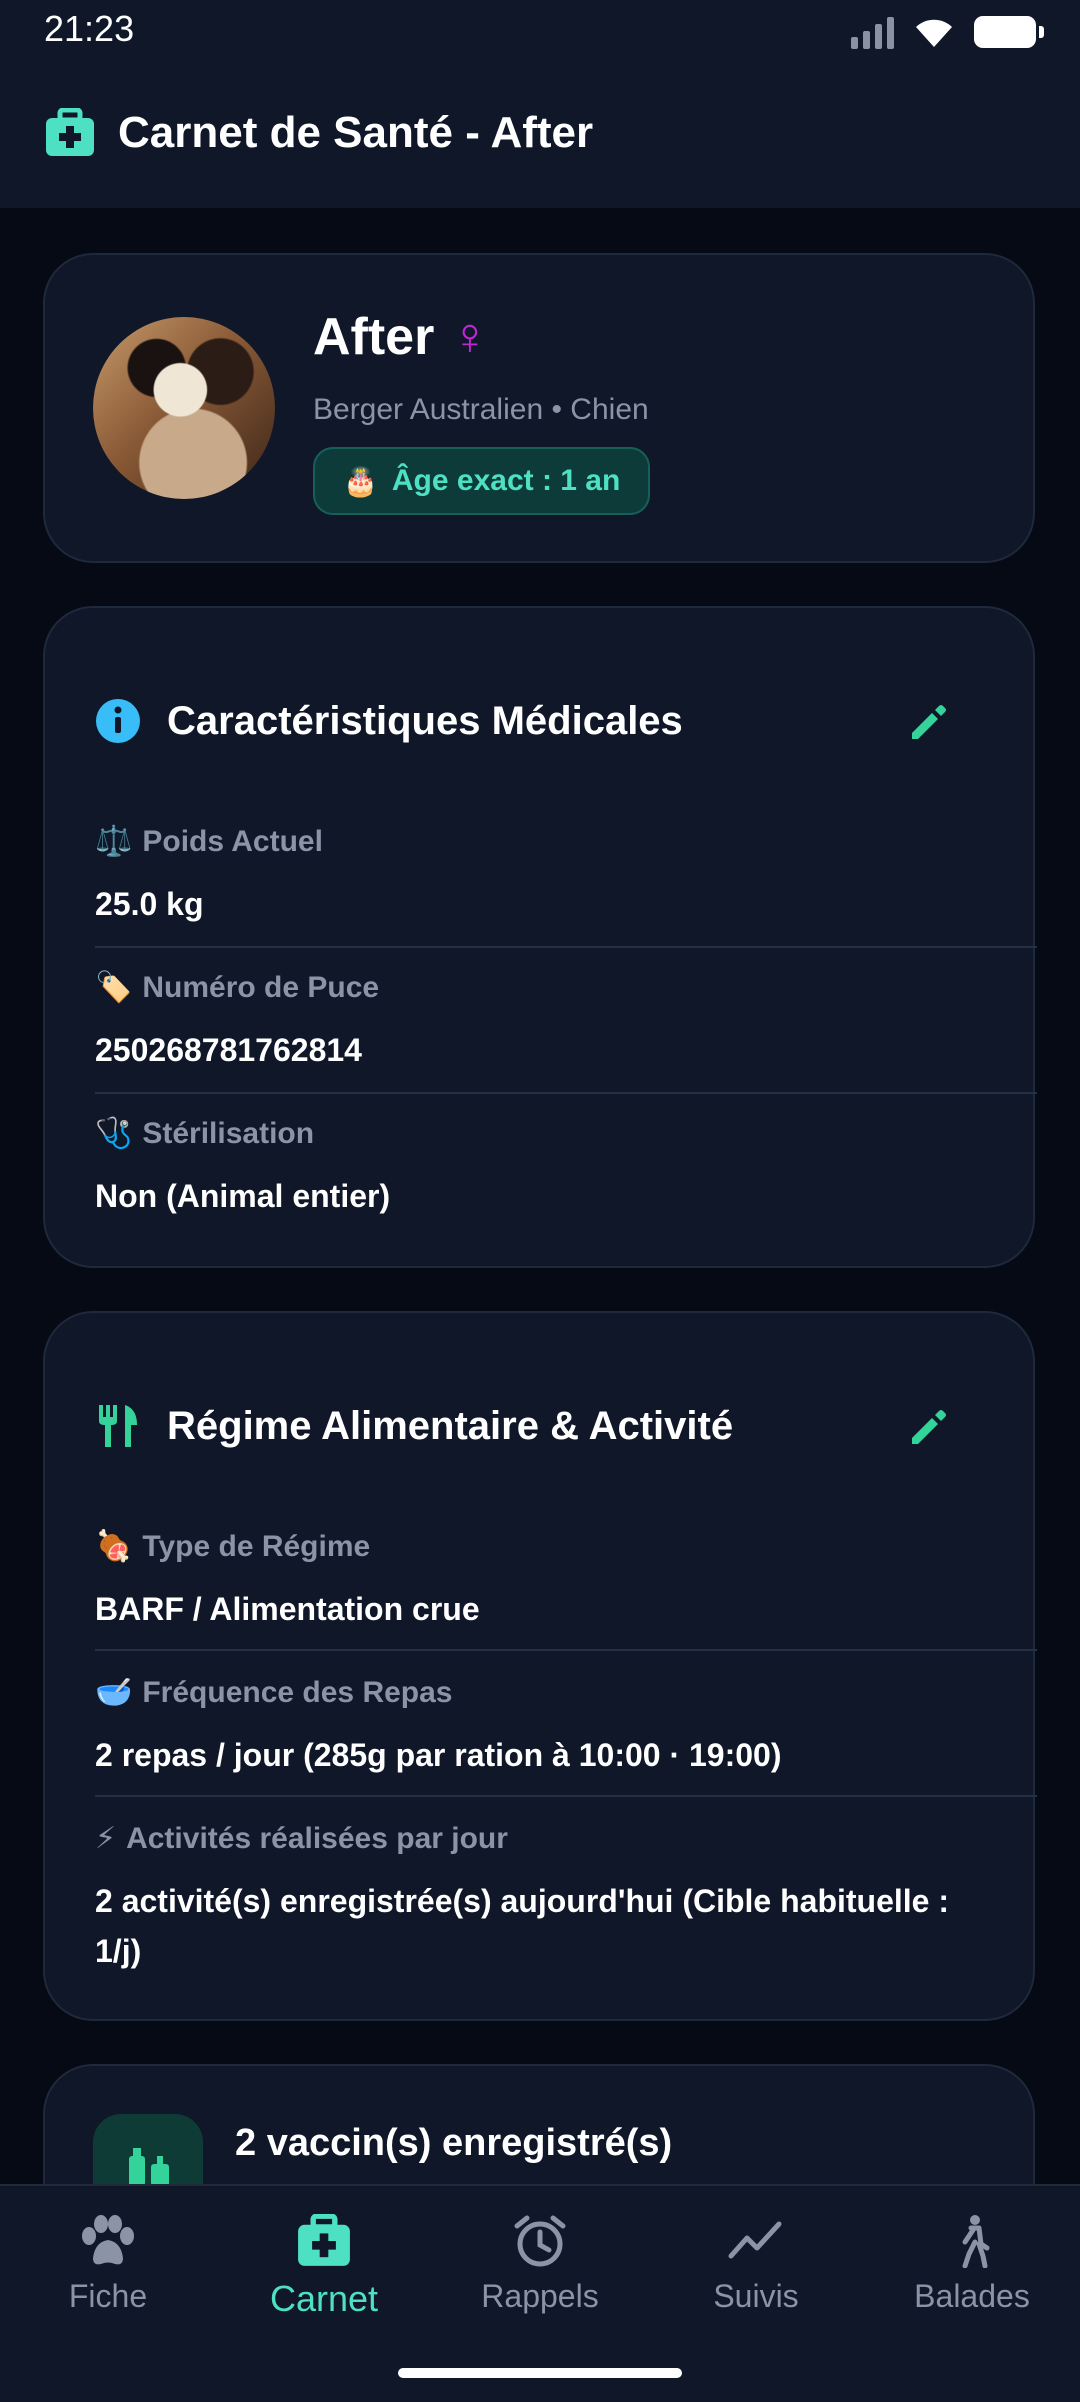 This screenshot has width=1080, height=2402. What do you see at coordinates (360, 481) in the screenshot?
I see `cake-icon: 🎂` at bounding box center [360, 481].